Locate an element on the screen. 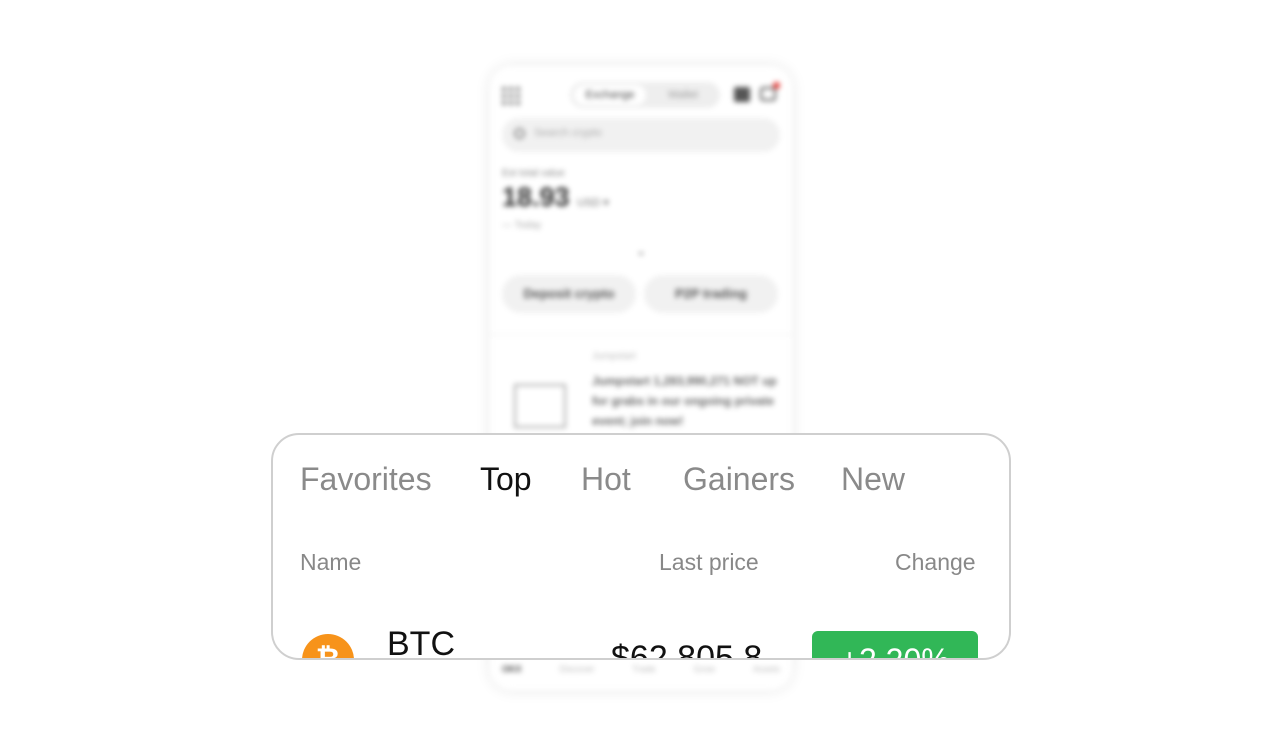  chevron-down-icon: ⌄ is located at coordinates (641, 251).